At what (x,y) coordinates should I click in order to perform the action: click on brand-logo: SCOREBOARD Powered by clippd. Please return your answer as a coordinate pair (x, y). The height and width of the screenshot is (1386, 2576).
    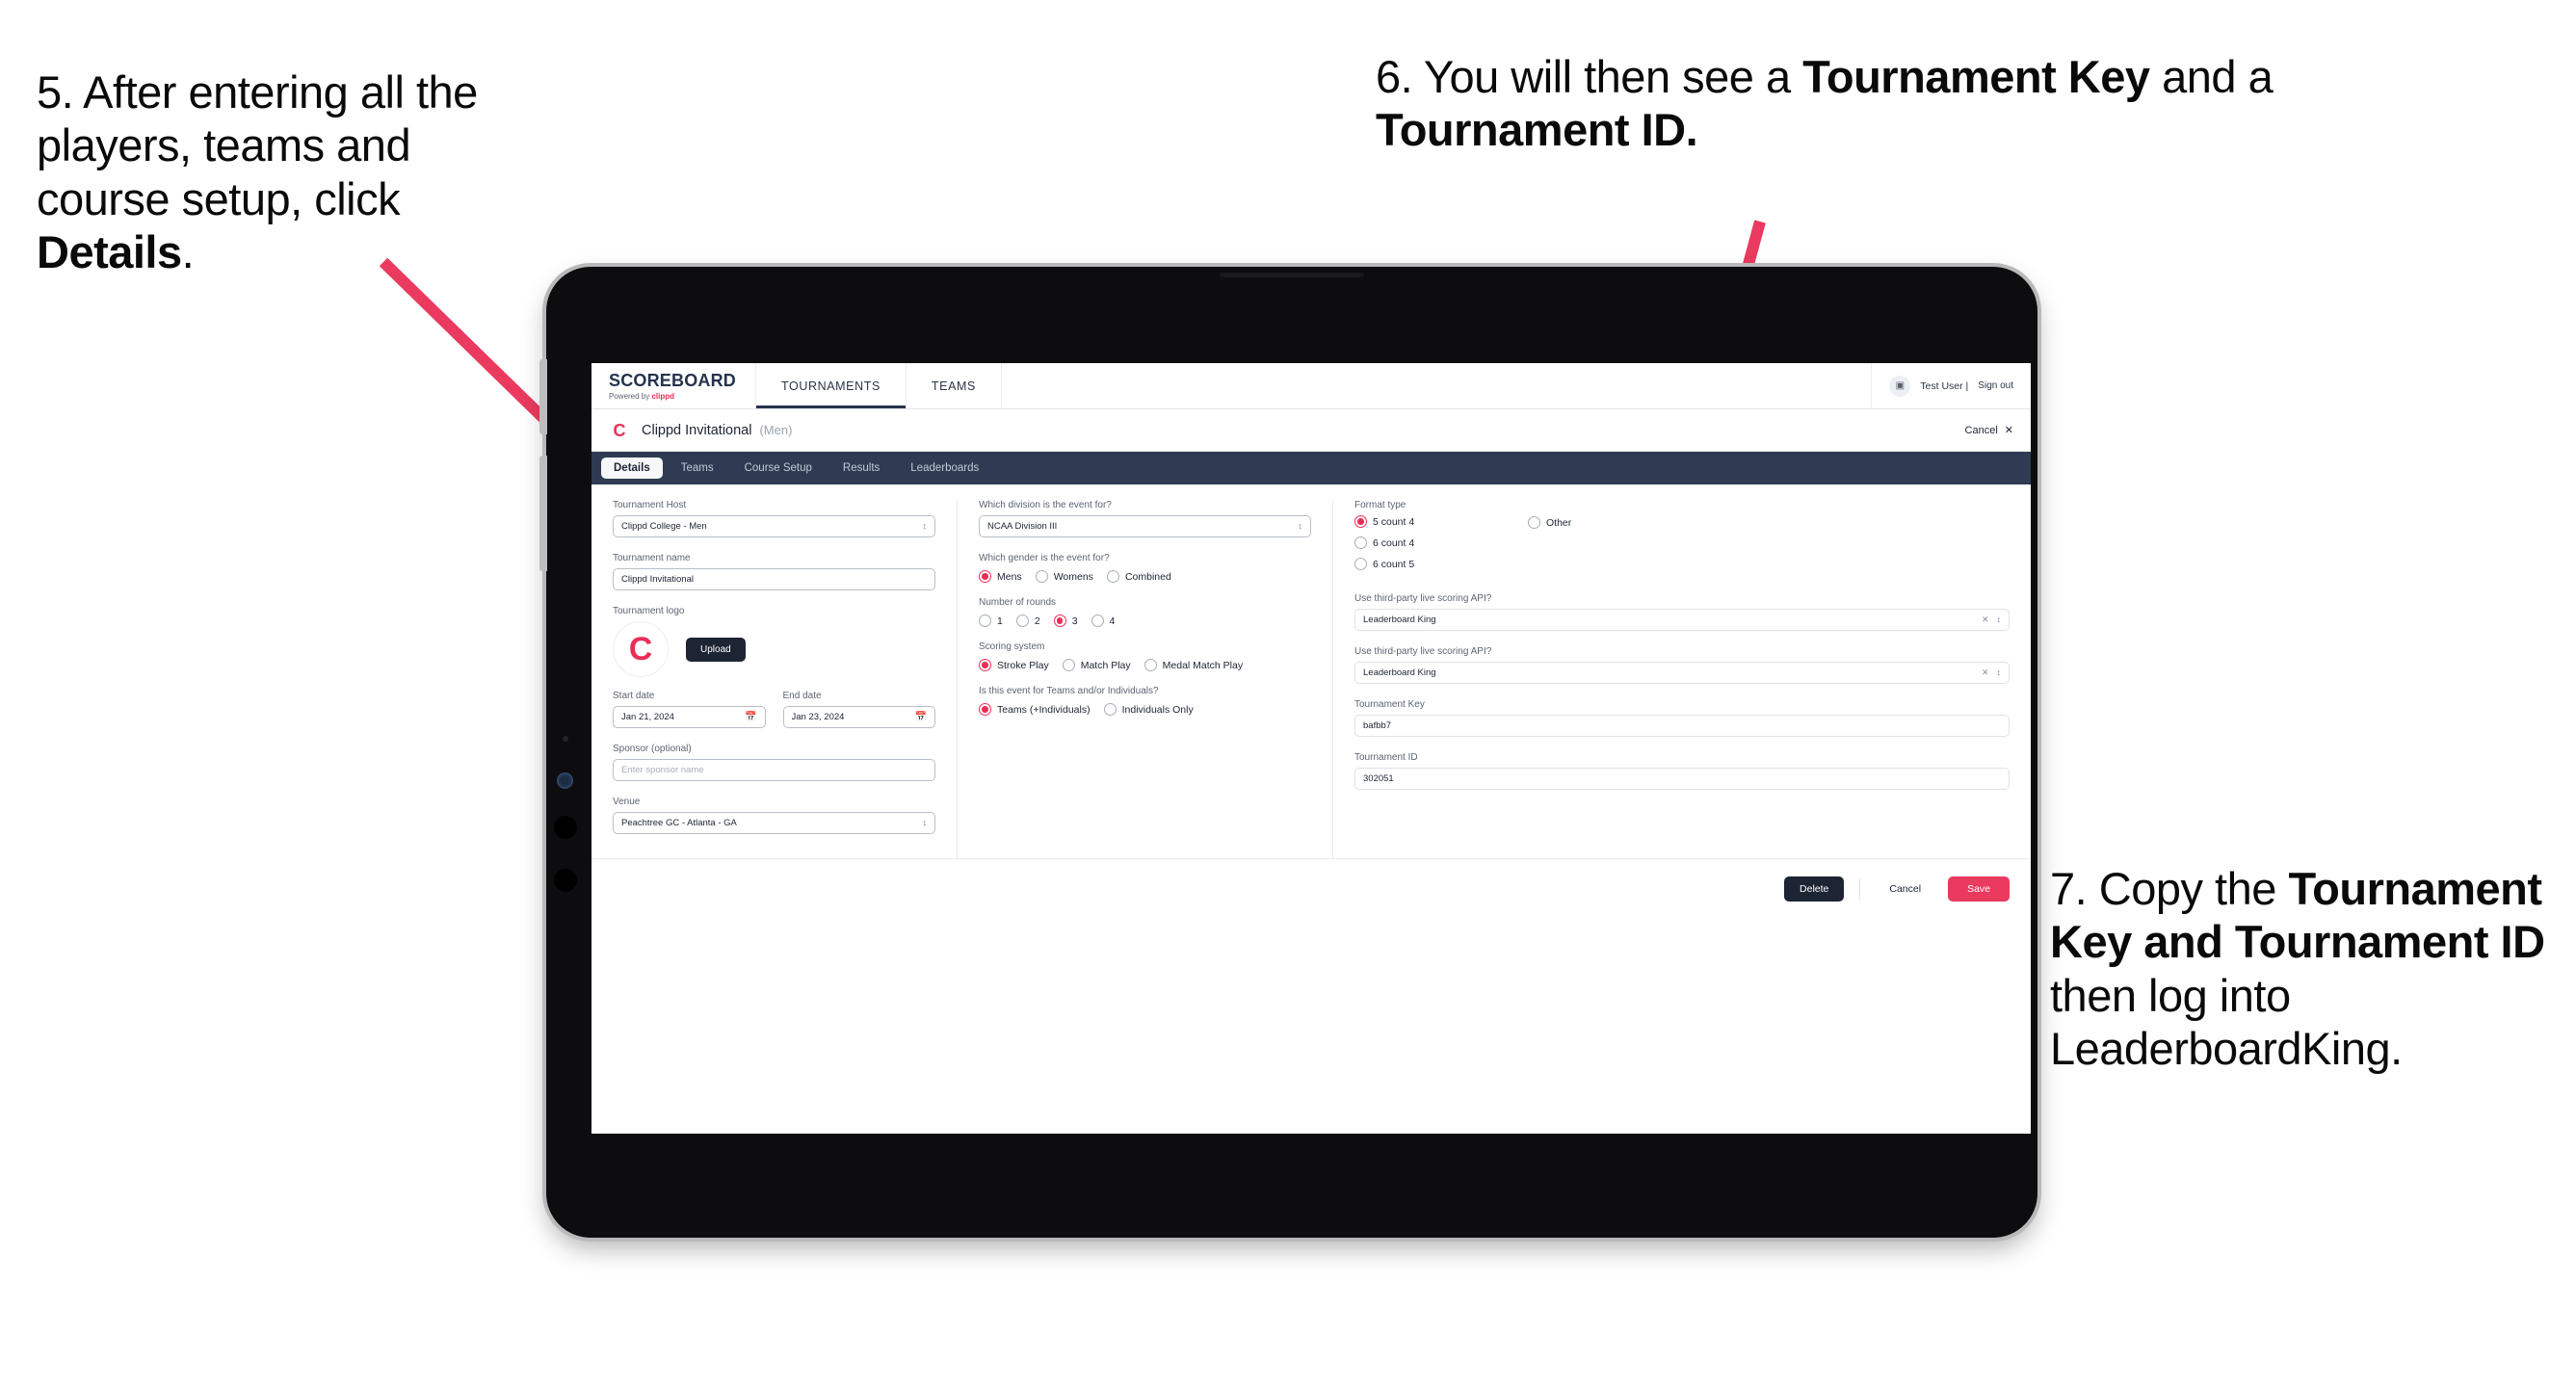
    Looking at the image, I should click on (674, 385).